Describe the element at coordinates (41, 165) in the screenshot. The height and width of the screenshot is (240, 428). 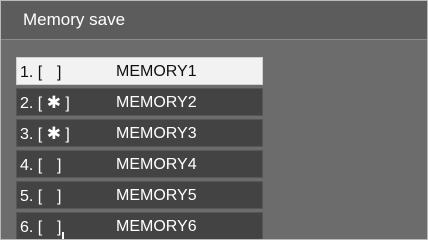
I see `memory-slot-label: 4. [ ]` at that location.